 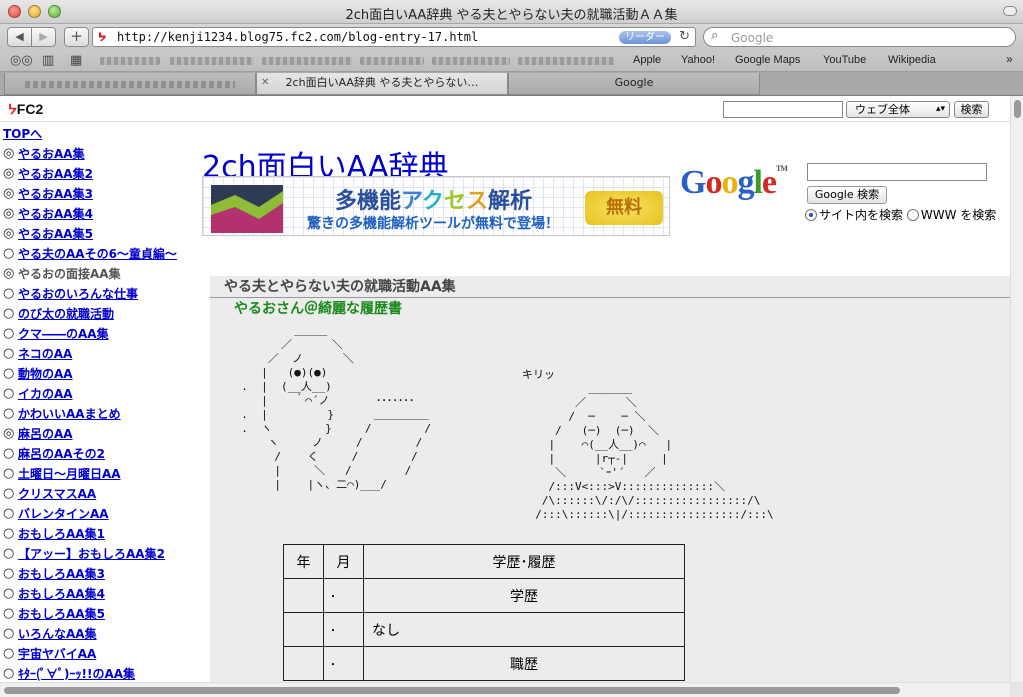 What do you see at coordinates (1009, 59) in the screenshot?
I see `more-bookmarks-icon: »` at bounding box center [1009, 59].